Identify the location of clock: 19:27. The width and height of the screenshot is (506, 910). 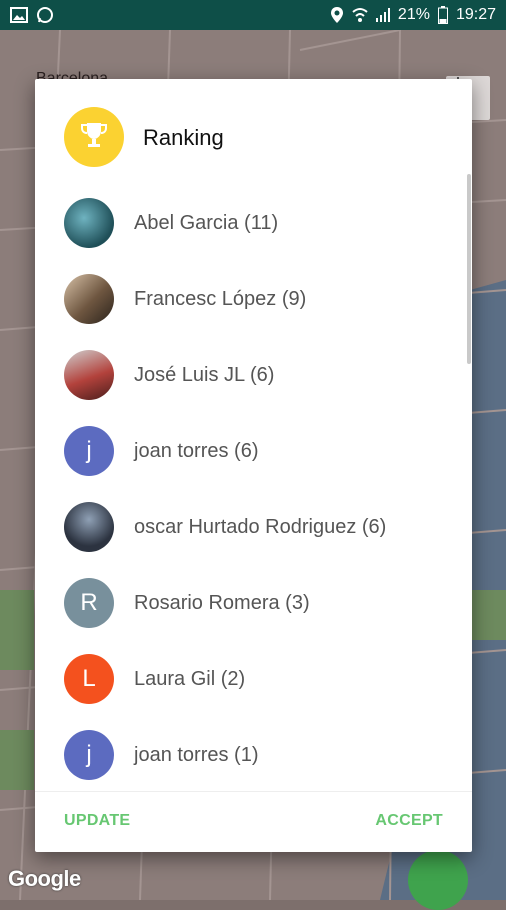
(475, 14).